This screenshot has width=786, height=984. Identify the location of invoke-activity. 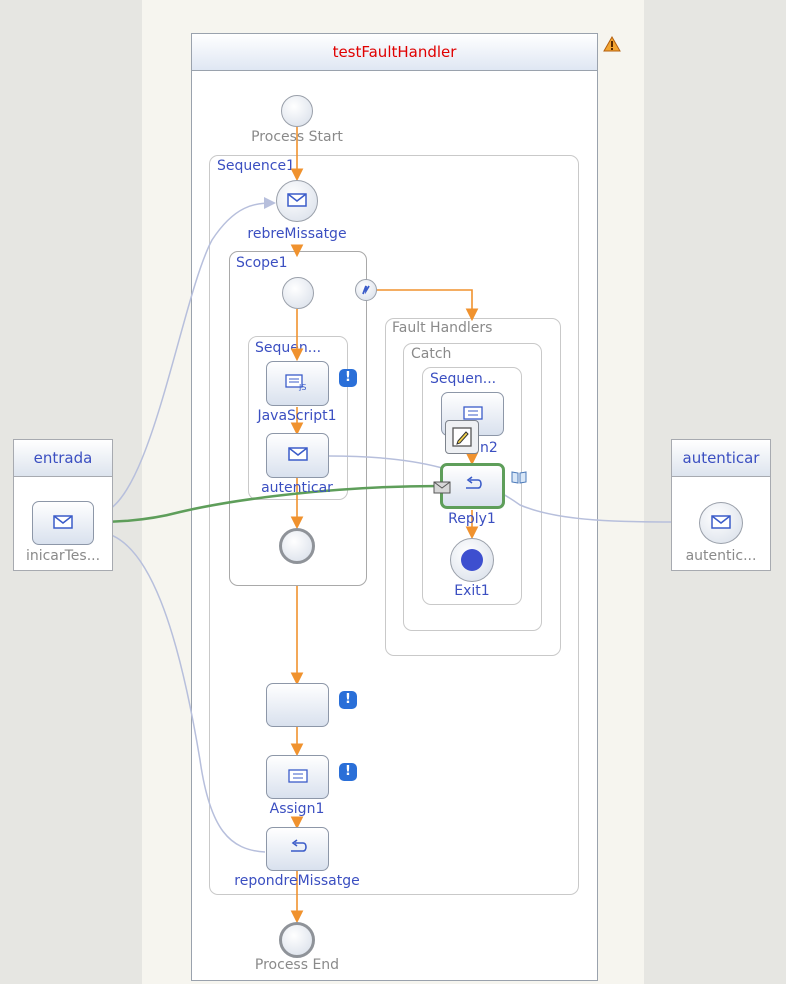
(297, 455).